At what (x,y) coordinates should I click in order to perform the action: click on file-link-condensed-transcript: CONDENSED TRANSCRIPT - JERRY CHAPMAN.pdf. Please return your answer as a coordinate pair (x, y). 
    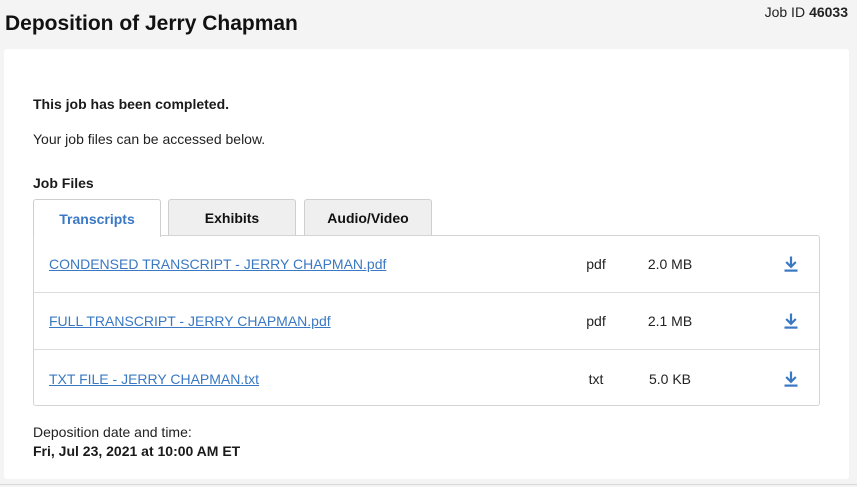
    Looking at the image, I should click on (217, 264).